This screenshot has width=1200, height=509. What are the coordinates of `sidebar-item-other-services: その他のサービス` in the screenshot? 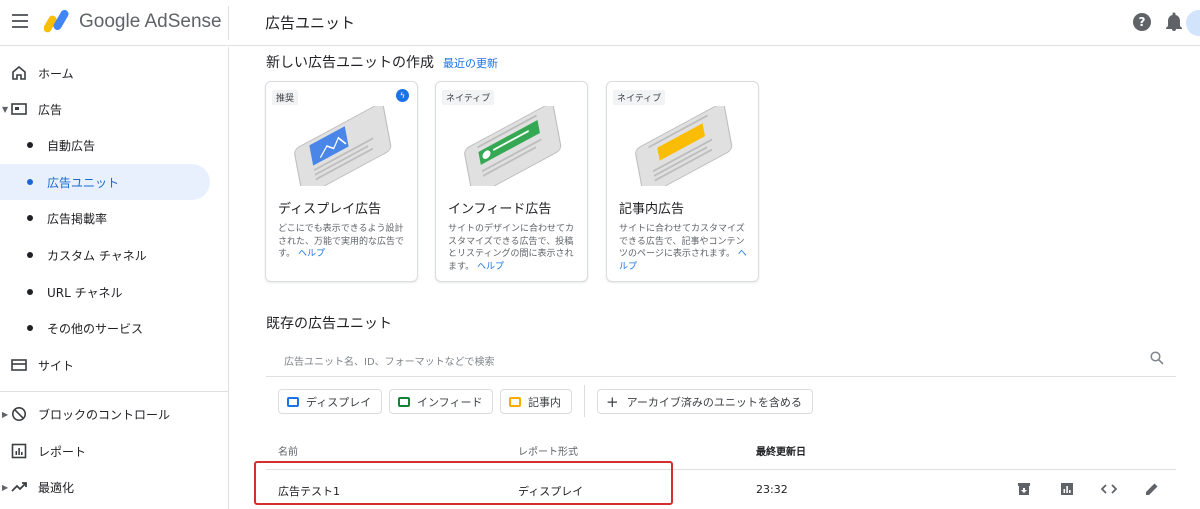 It's located at (105, 328).